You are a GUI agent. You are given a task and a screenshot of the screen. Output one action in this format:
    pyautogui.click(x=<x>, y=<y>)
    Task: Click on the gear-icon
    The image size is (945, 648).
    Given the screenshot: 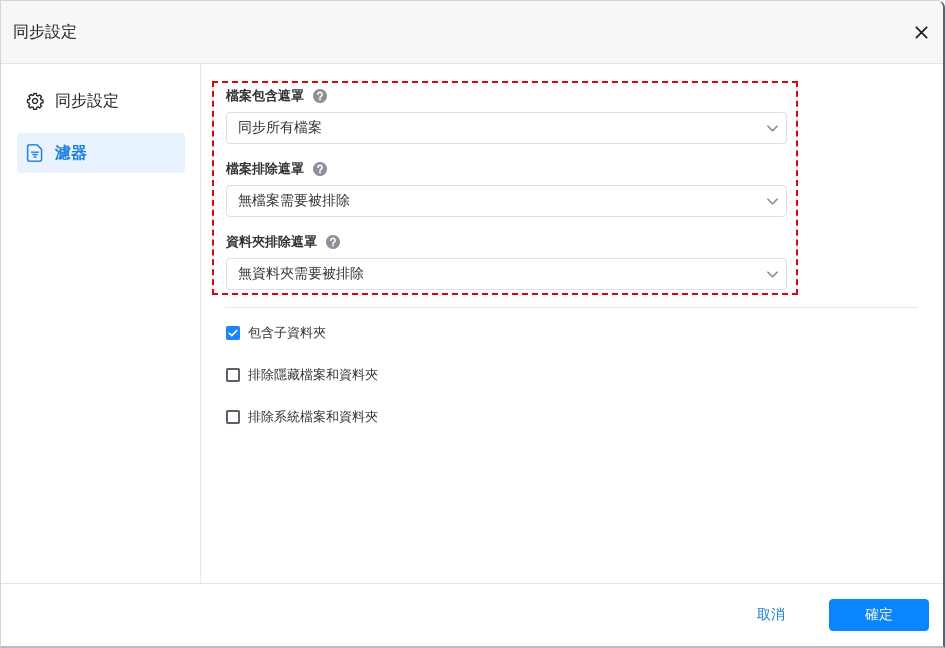 What is the action you would take?
    pyautogui.click(x=35, y=101)
    